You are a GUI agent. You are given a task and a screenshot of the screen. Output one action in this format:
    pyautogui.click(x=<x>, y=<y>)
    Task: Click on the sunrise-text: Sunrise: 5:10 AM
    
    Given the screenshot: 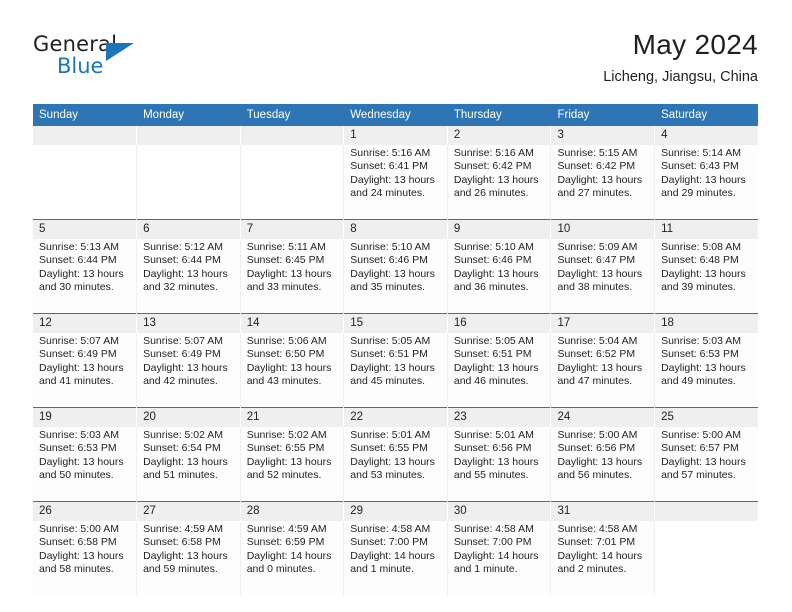 What is the action you would take?
    pyautogui.click(x=390, y=247)
    